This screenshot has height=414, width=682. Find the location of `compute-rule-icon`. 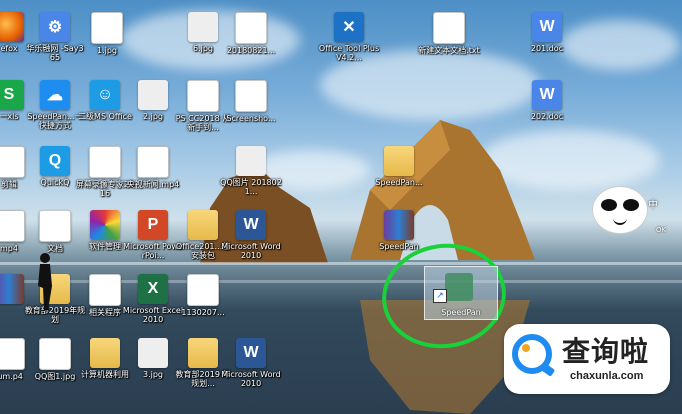

compute-rule-icon is located at coordinates (105, 353).